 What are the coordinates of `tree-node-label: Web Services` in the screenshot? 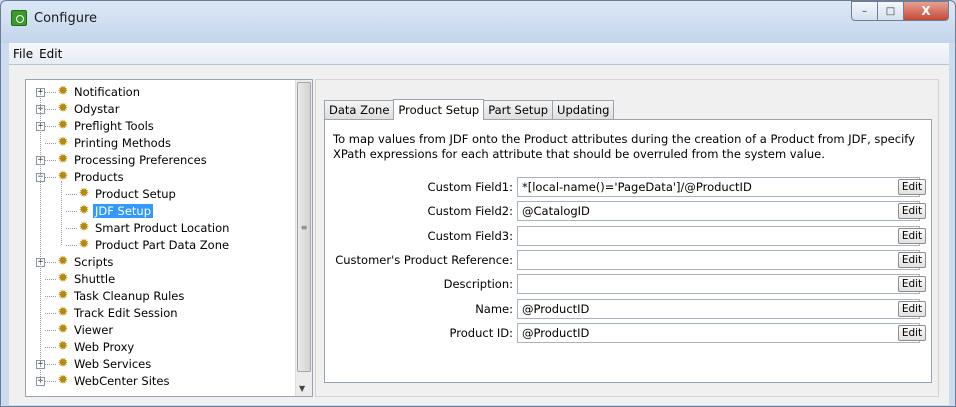 It's located at (113, 364).